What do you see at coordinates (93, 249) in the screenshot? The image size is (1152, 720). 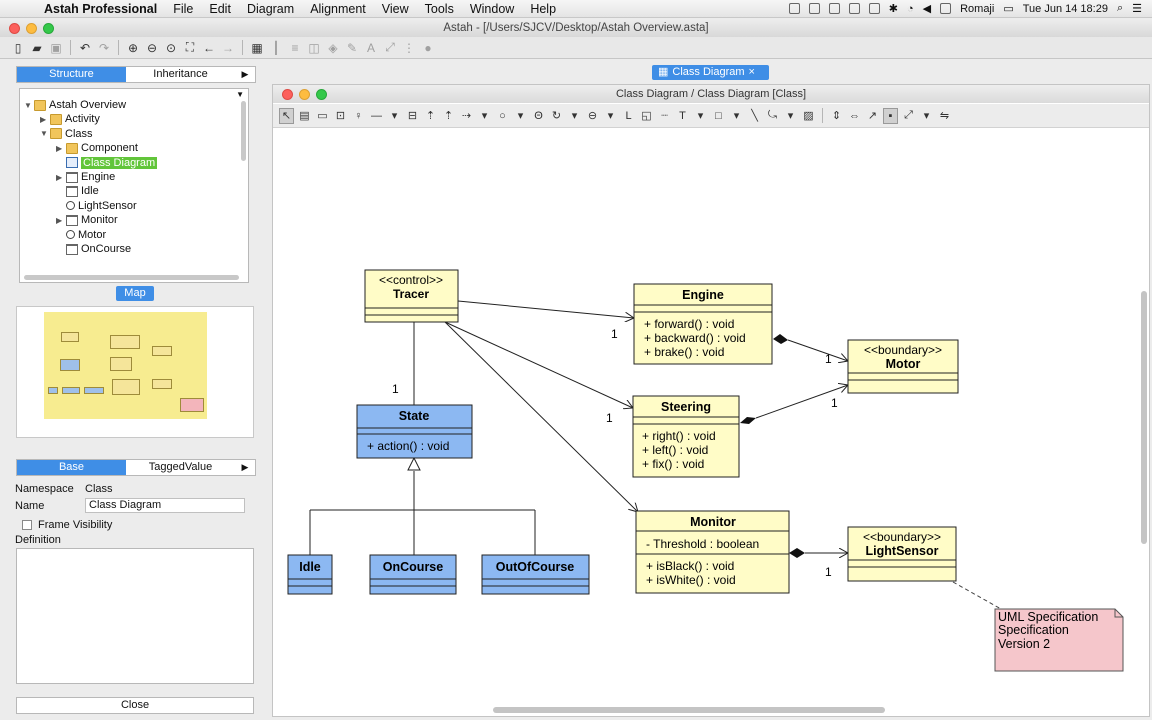 I see `tree-item: OnCourse` at bounding box center [93, 249].